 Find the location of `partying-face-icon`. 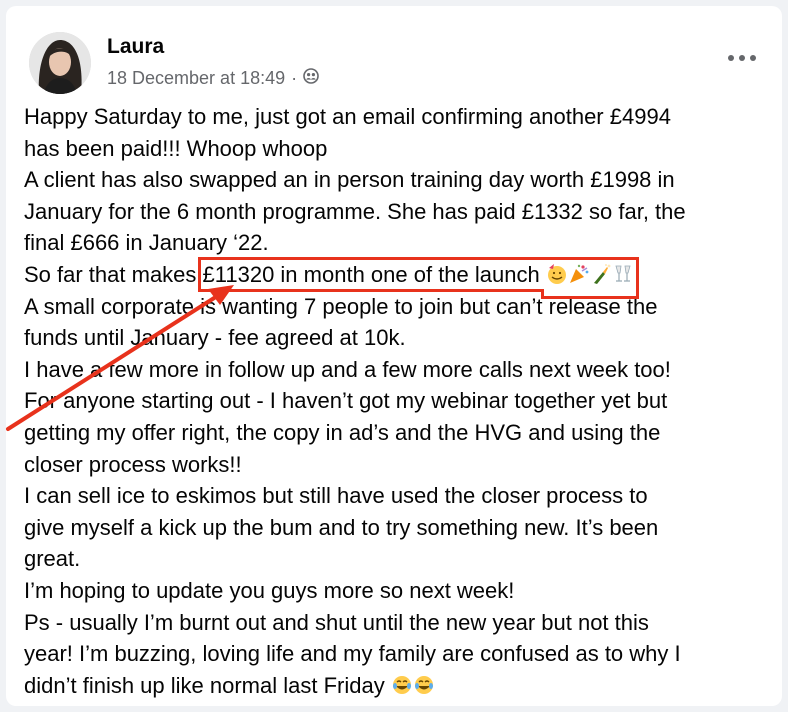

partying-face-icon is located at coordinates (557, 278).